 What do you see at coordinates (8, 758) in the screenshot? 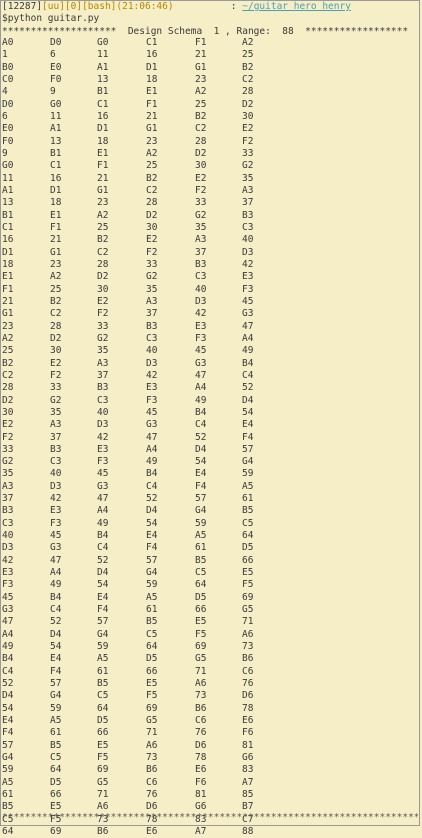
I see `note-cell: G4` at bounding box center [8, 758].